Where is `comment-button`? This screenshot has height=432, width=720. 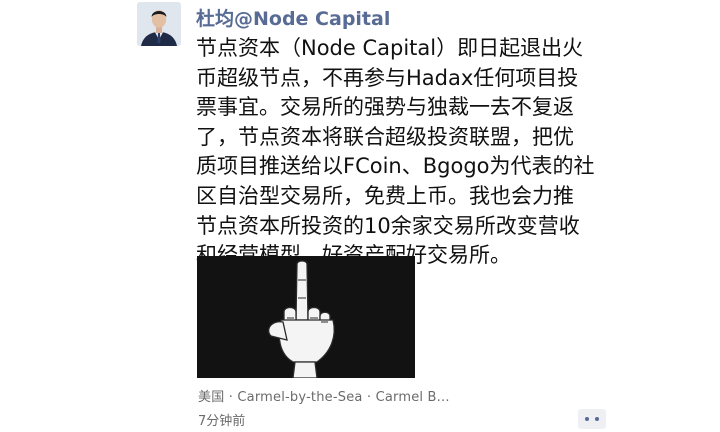 comment-button is located at coordinates (592, 419).